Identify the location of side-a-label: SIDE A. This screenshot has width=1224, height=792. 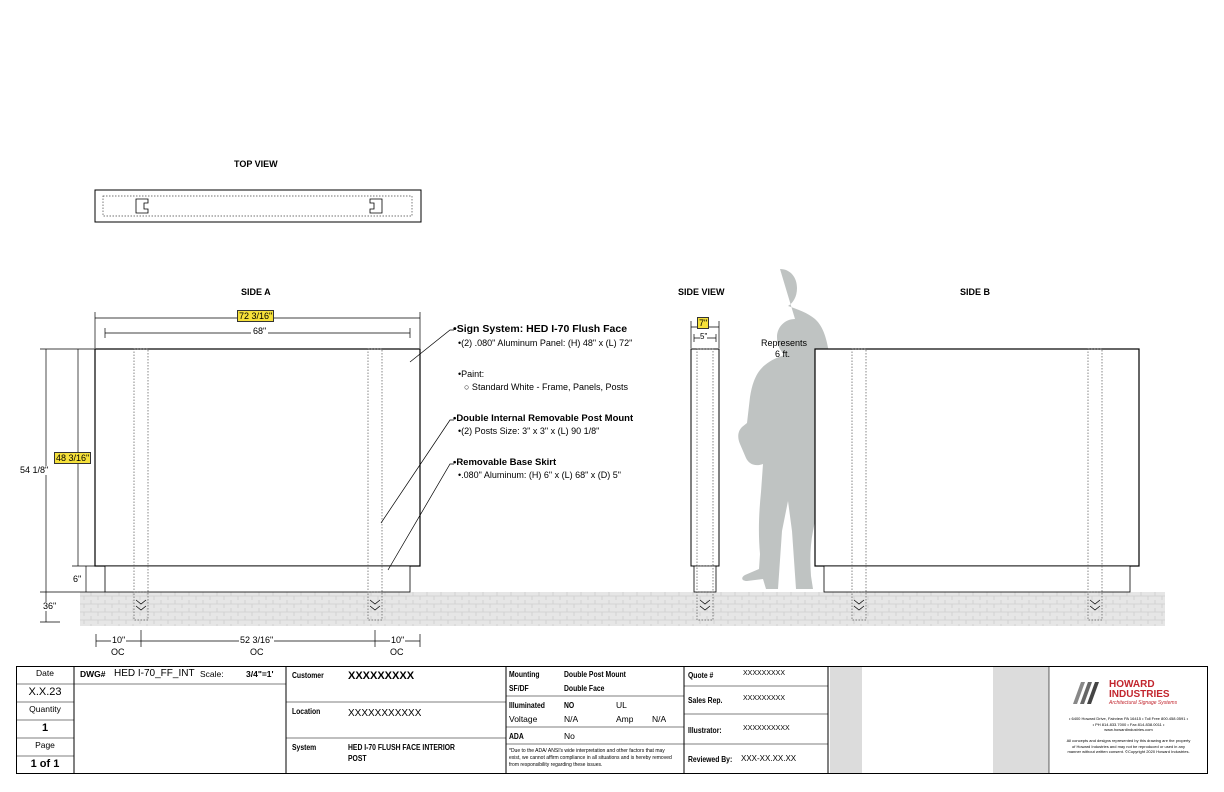
(256, 292).